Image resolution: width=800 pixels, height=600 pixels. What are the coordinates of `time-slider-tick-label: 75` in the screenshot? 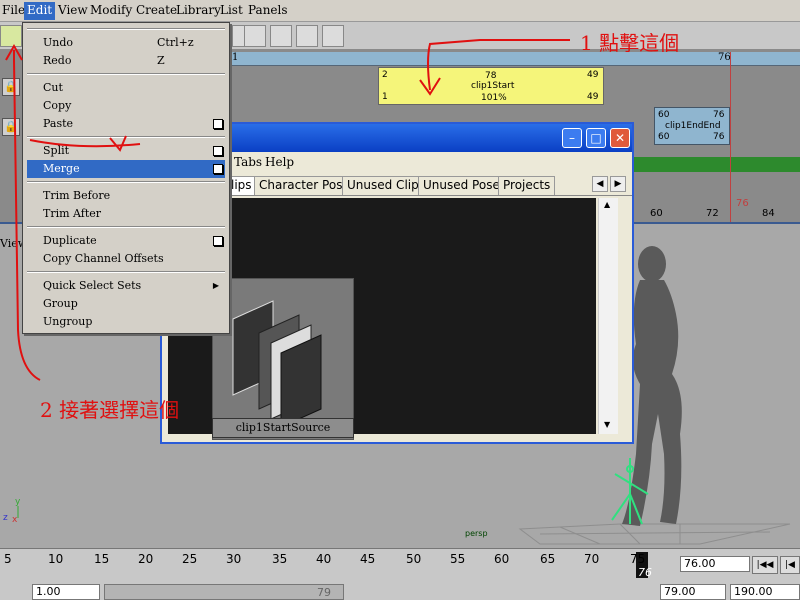 It's located at (638, 559).